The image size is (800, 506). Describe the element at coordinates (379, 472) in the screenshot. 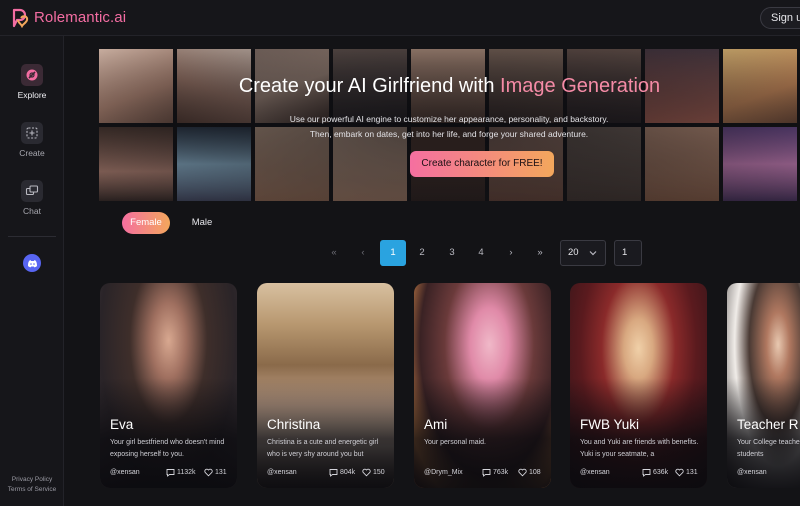

I see `card-likes-count: 150` at that location.